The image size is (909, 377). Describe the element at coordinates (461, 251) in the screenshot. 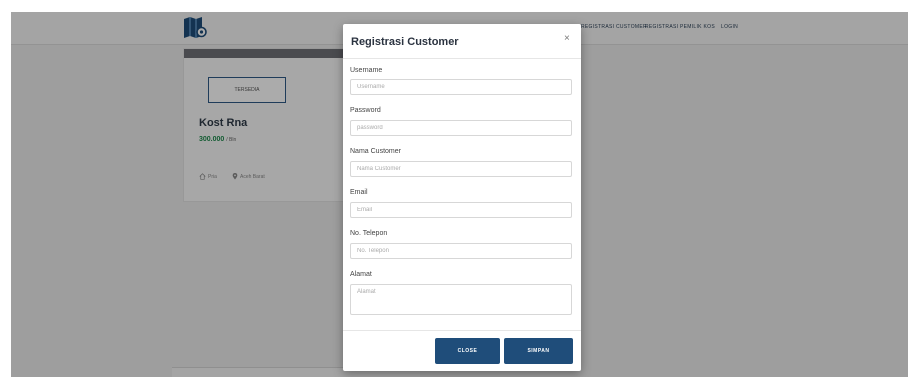

I see `no-telepon-input` at that location.